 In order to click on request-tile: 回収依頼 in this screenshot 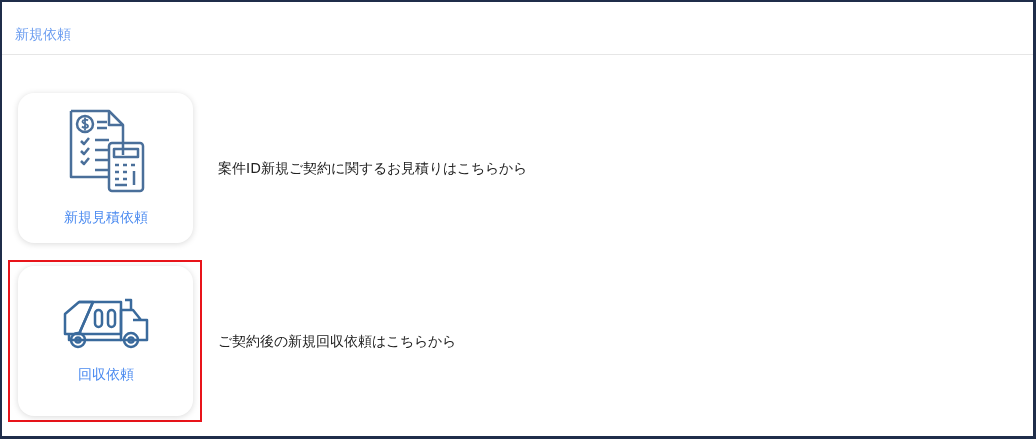, I will do `click(105, 341)`.